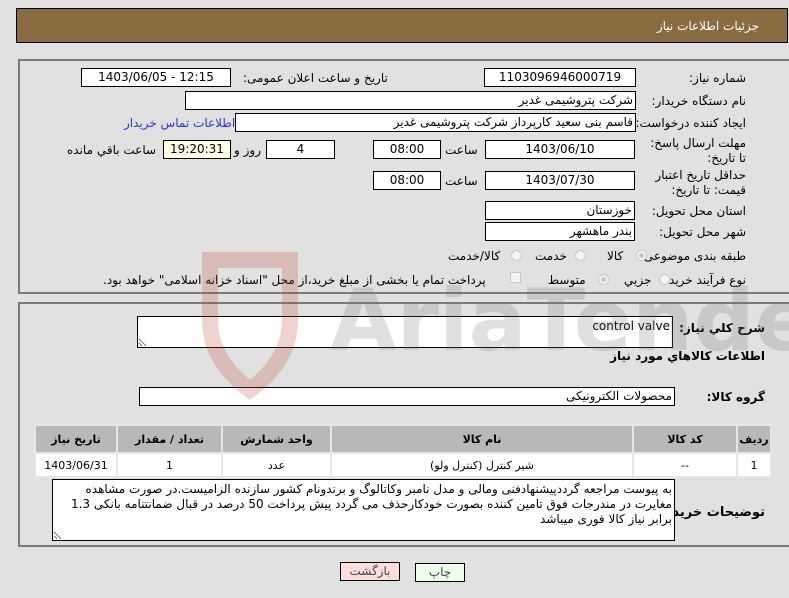  I want to click on buyer-contact-link: اطلاعات تماس خریدار, so click(179, 123).